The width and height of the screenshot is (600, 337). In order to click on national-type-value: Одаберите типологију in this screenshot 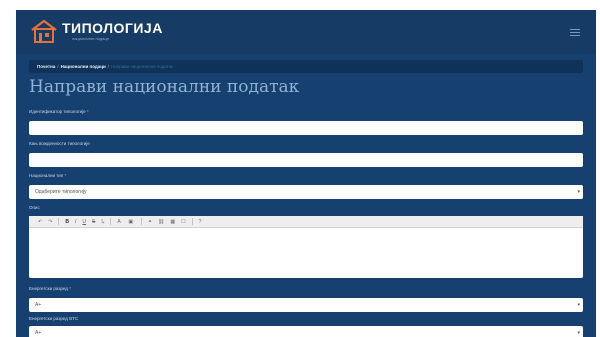, I will do `click(61, 192)`.